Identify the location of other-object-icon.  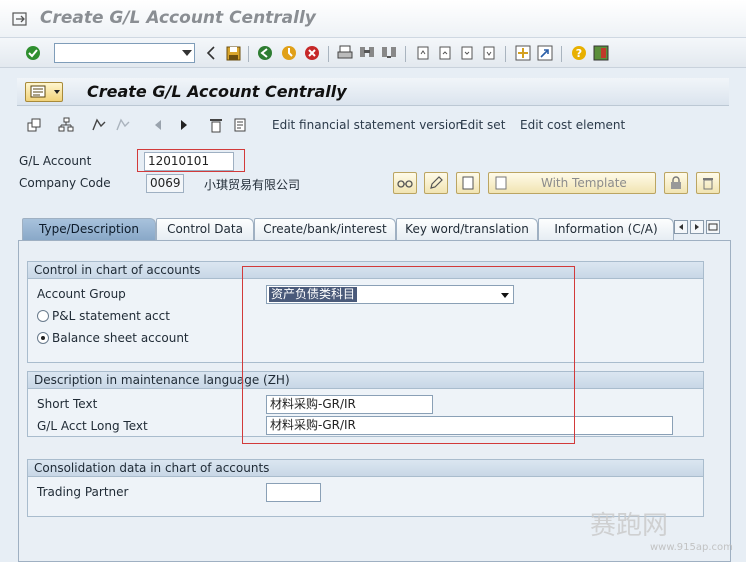
(34, 125).